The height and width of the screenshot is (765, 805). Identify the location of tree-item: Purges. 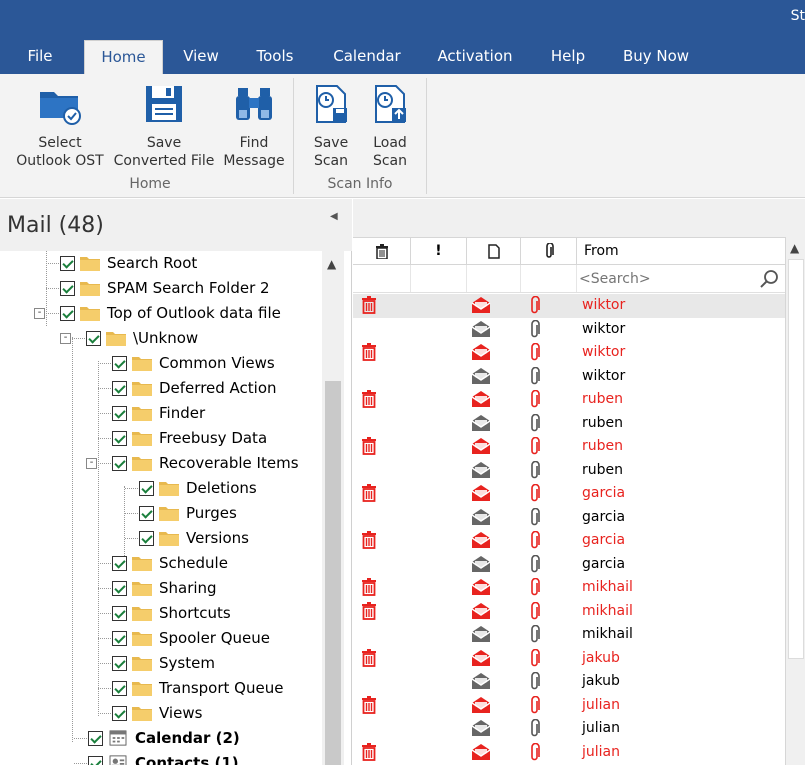
(161, 513).